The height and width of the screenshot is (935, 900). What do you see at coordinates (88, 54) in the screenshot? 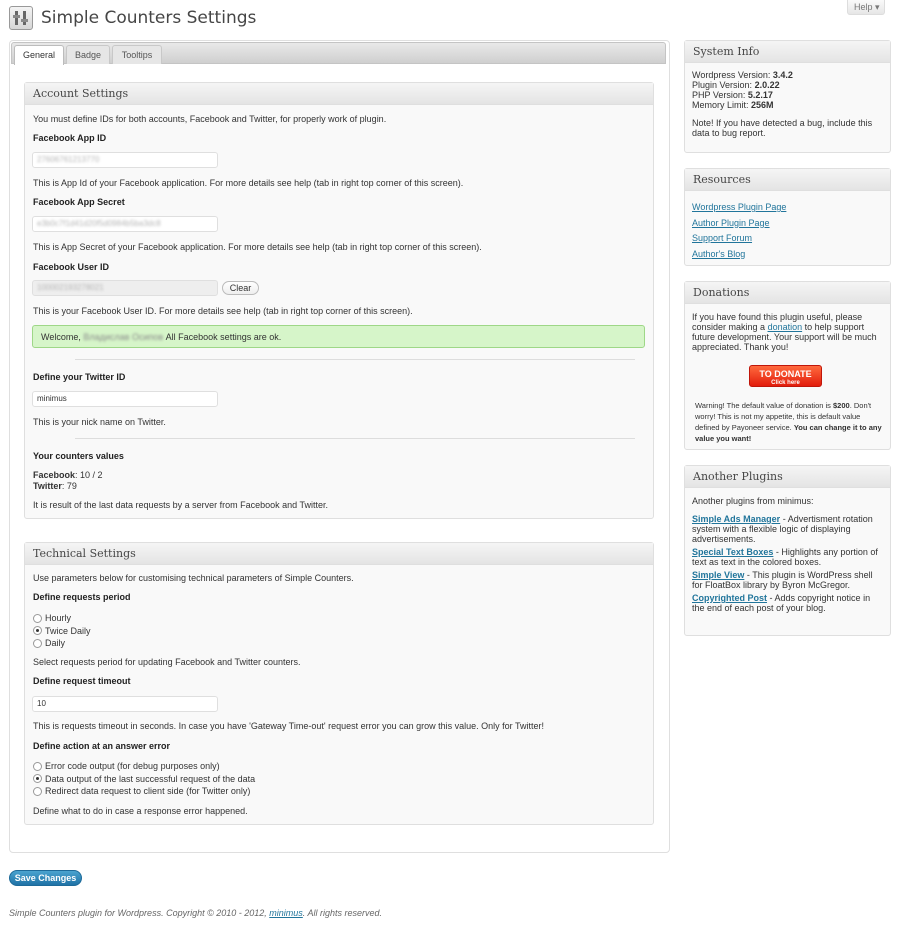
I see `tab-badge: Badge` at bounding box center [88, 54].